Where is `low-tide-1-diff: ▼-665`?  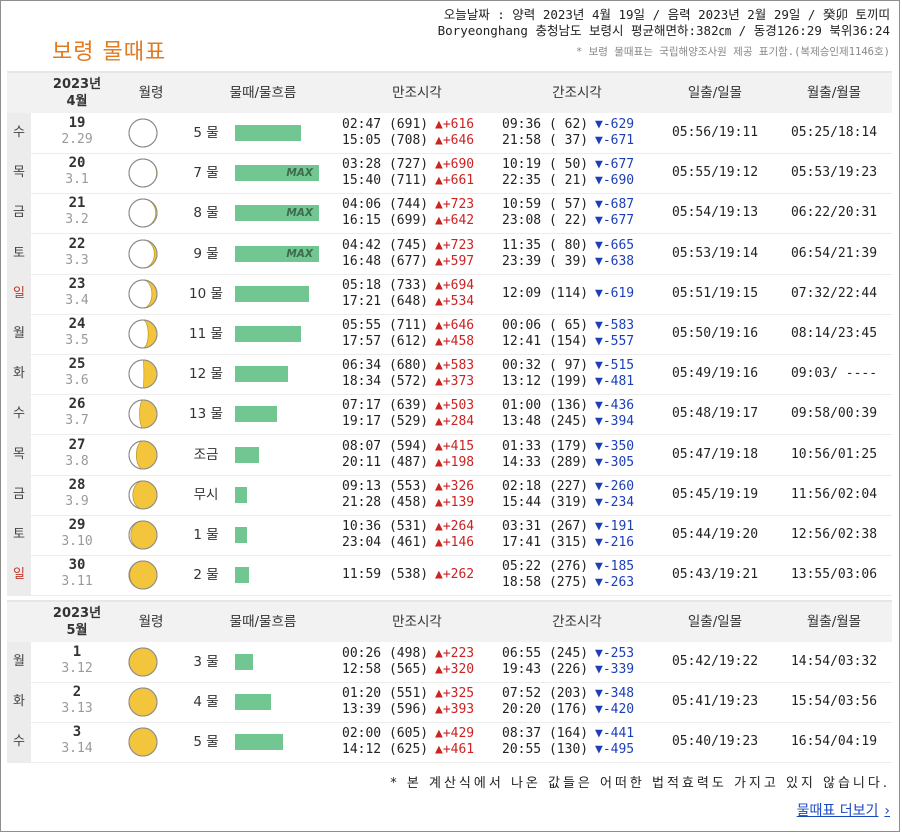
low-tide-1-diff: ▼-665 is located at coordinates (615, 245).